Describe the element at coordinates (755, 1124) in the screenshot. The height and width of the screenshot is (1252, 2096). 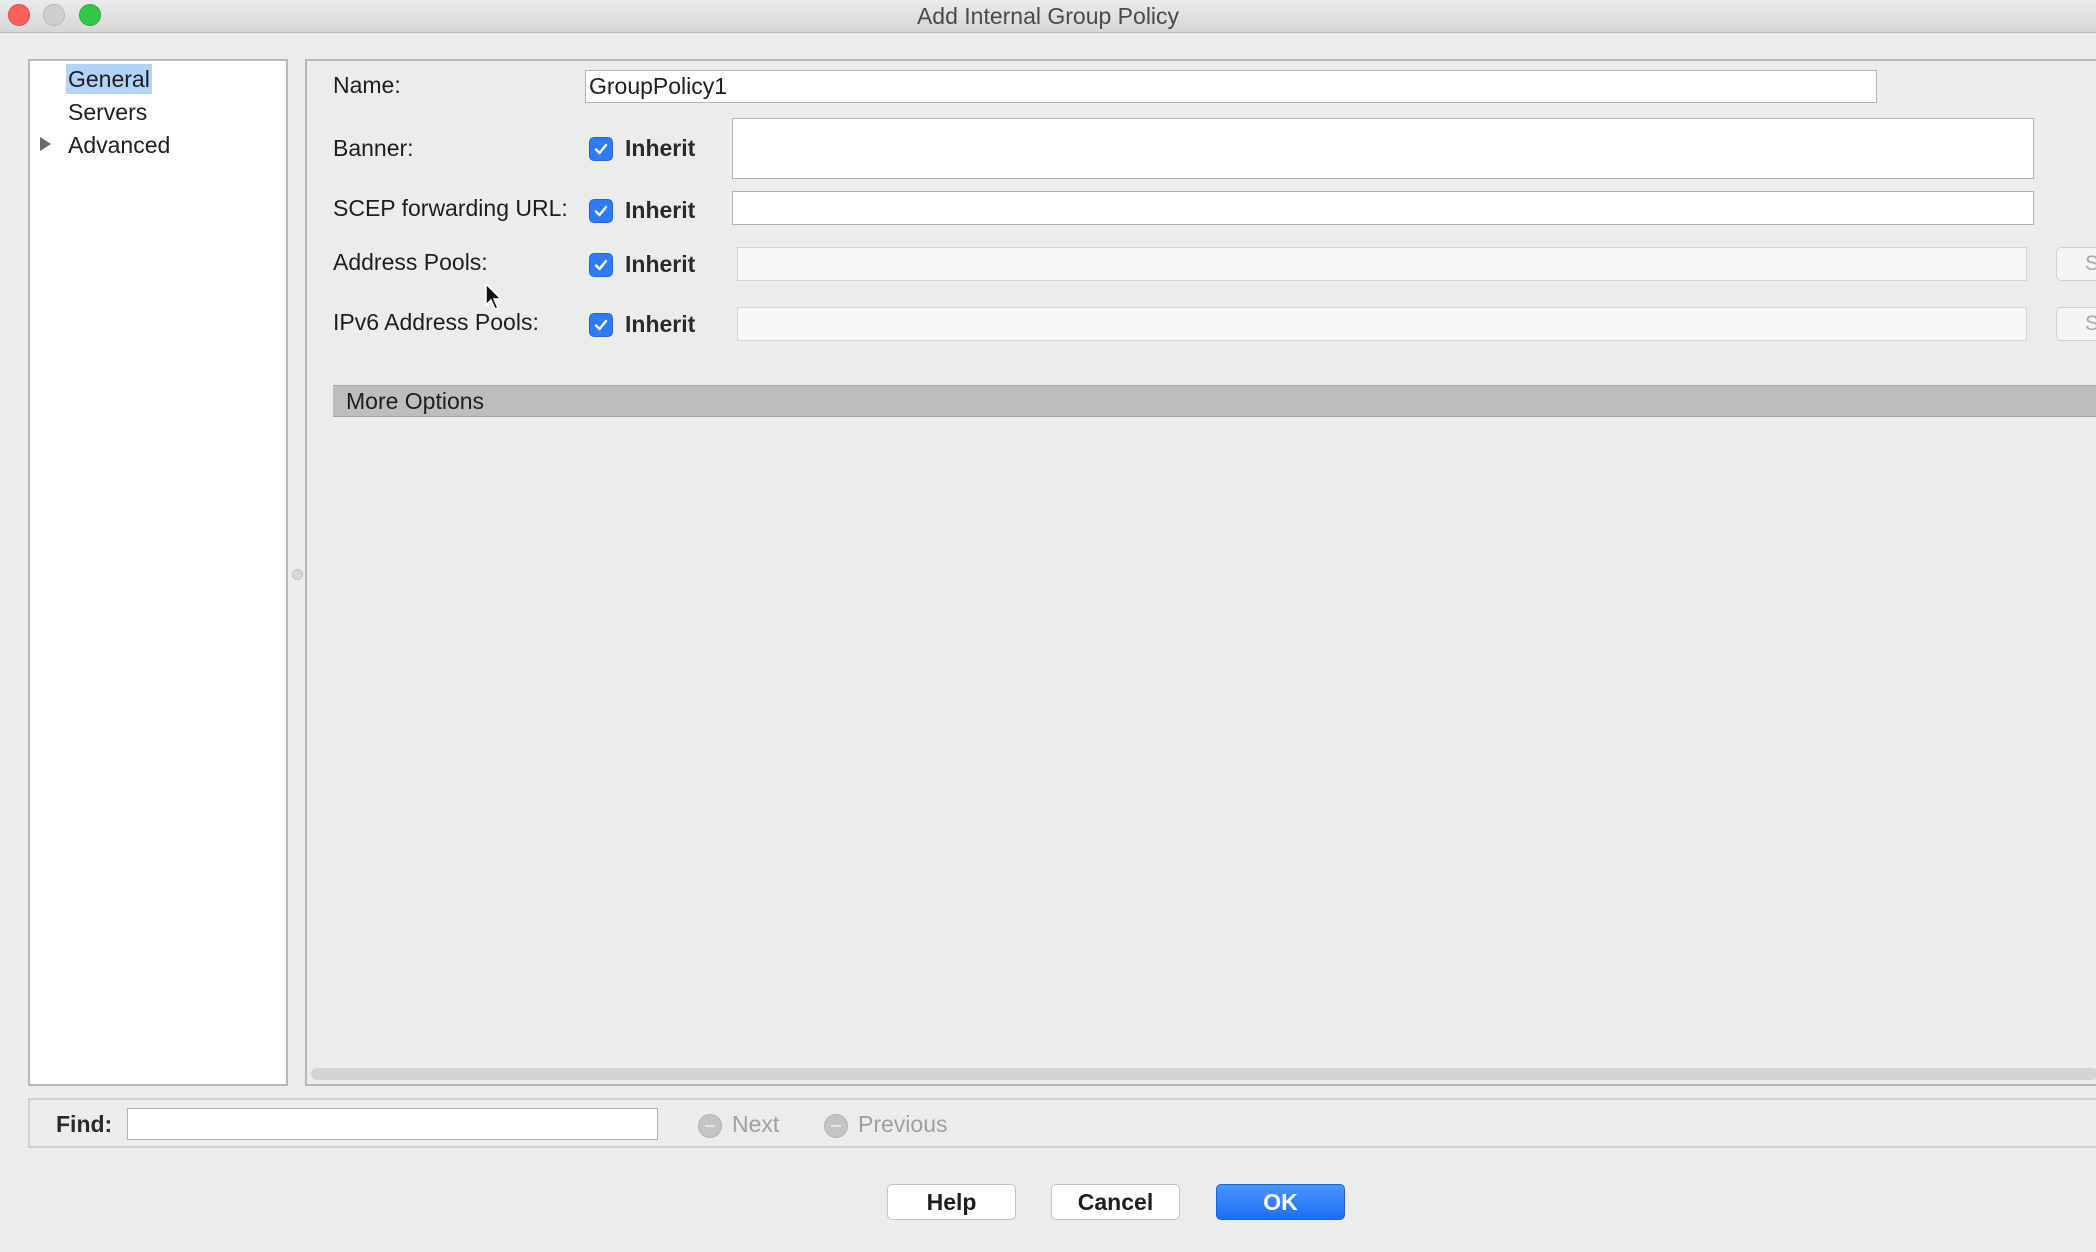
I see `find-next-button: Next` at that location.